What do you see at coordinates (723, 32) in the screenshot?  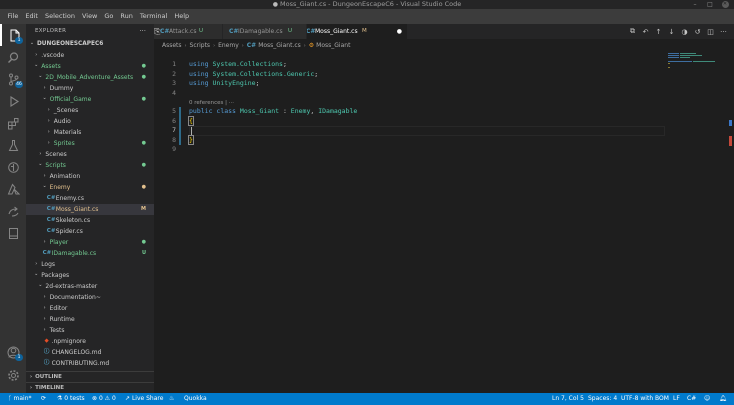 I see `more-actions-icon: ···` at bounding box center [723, 32].